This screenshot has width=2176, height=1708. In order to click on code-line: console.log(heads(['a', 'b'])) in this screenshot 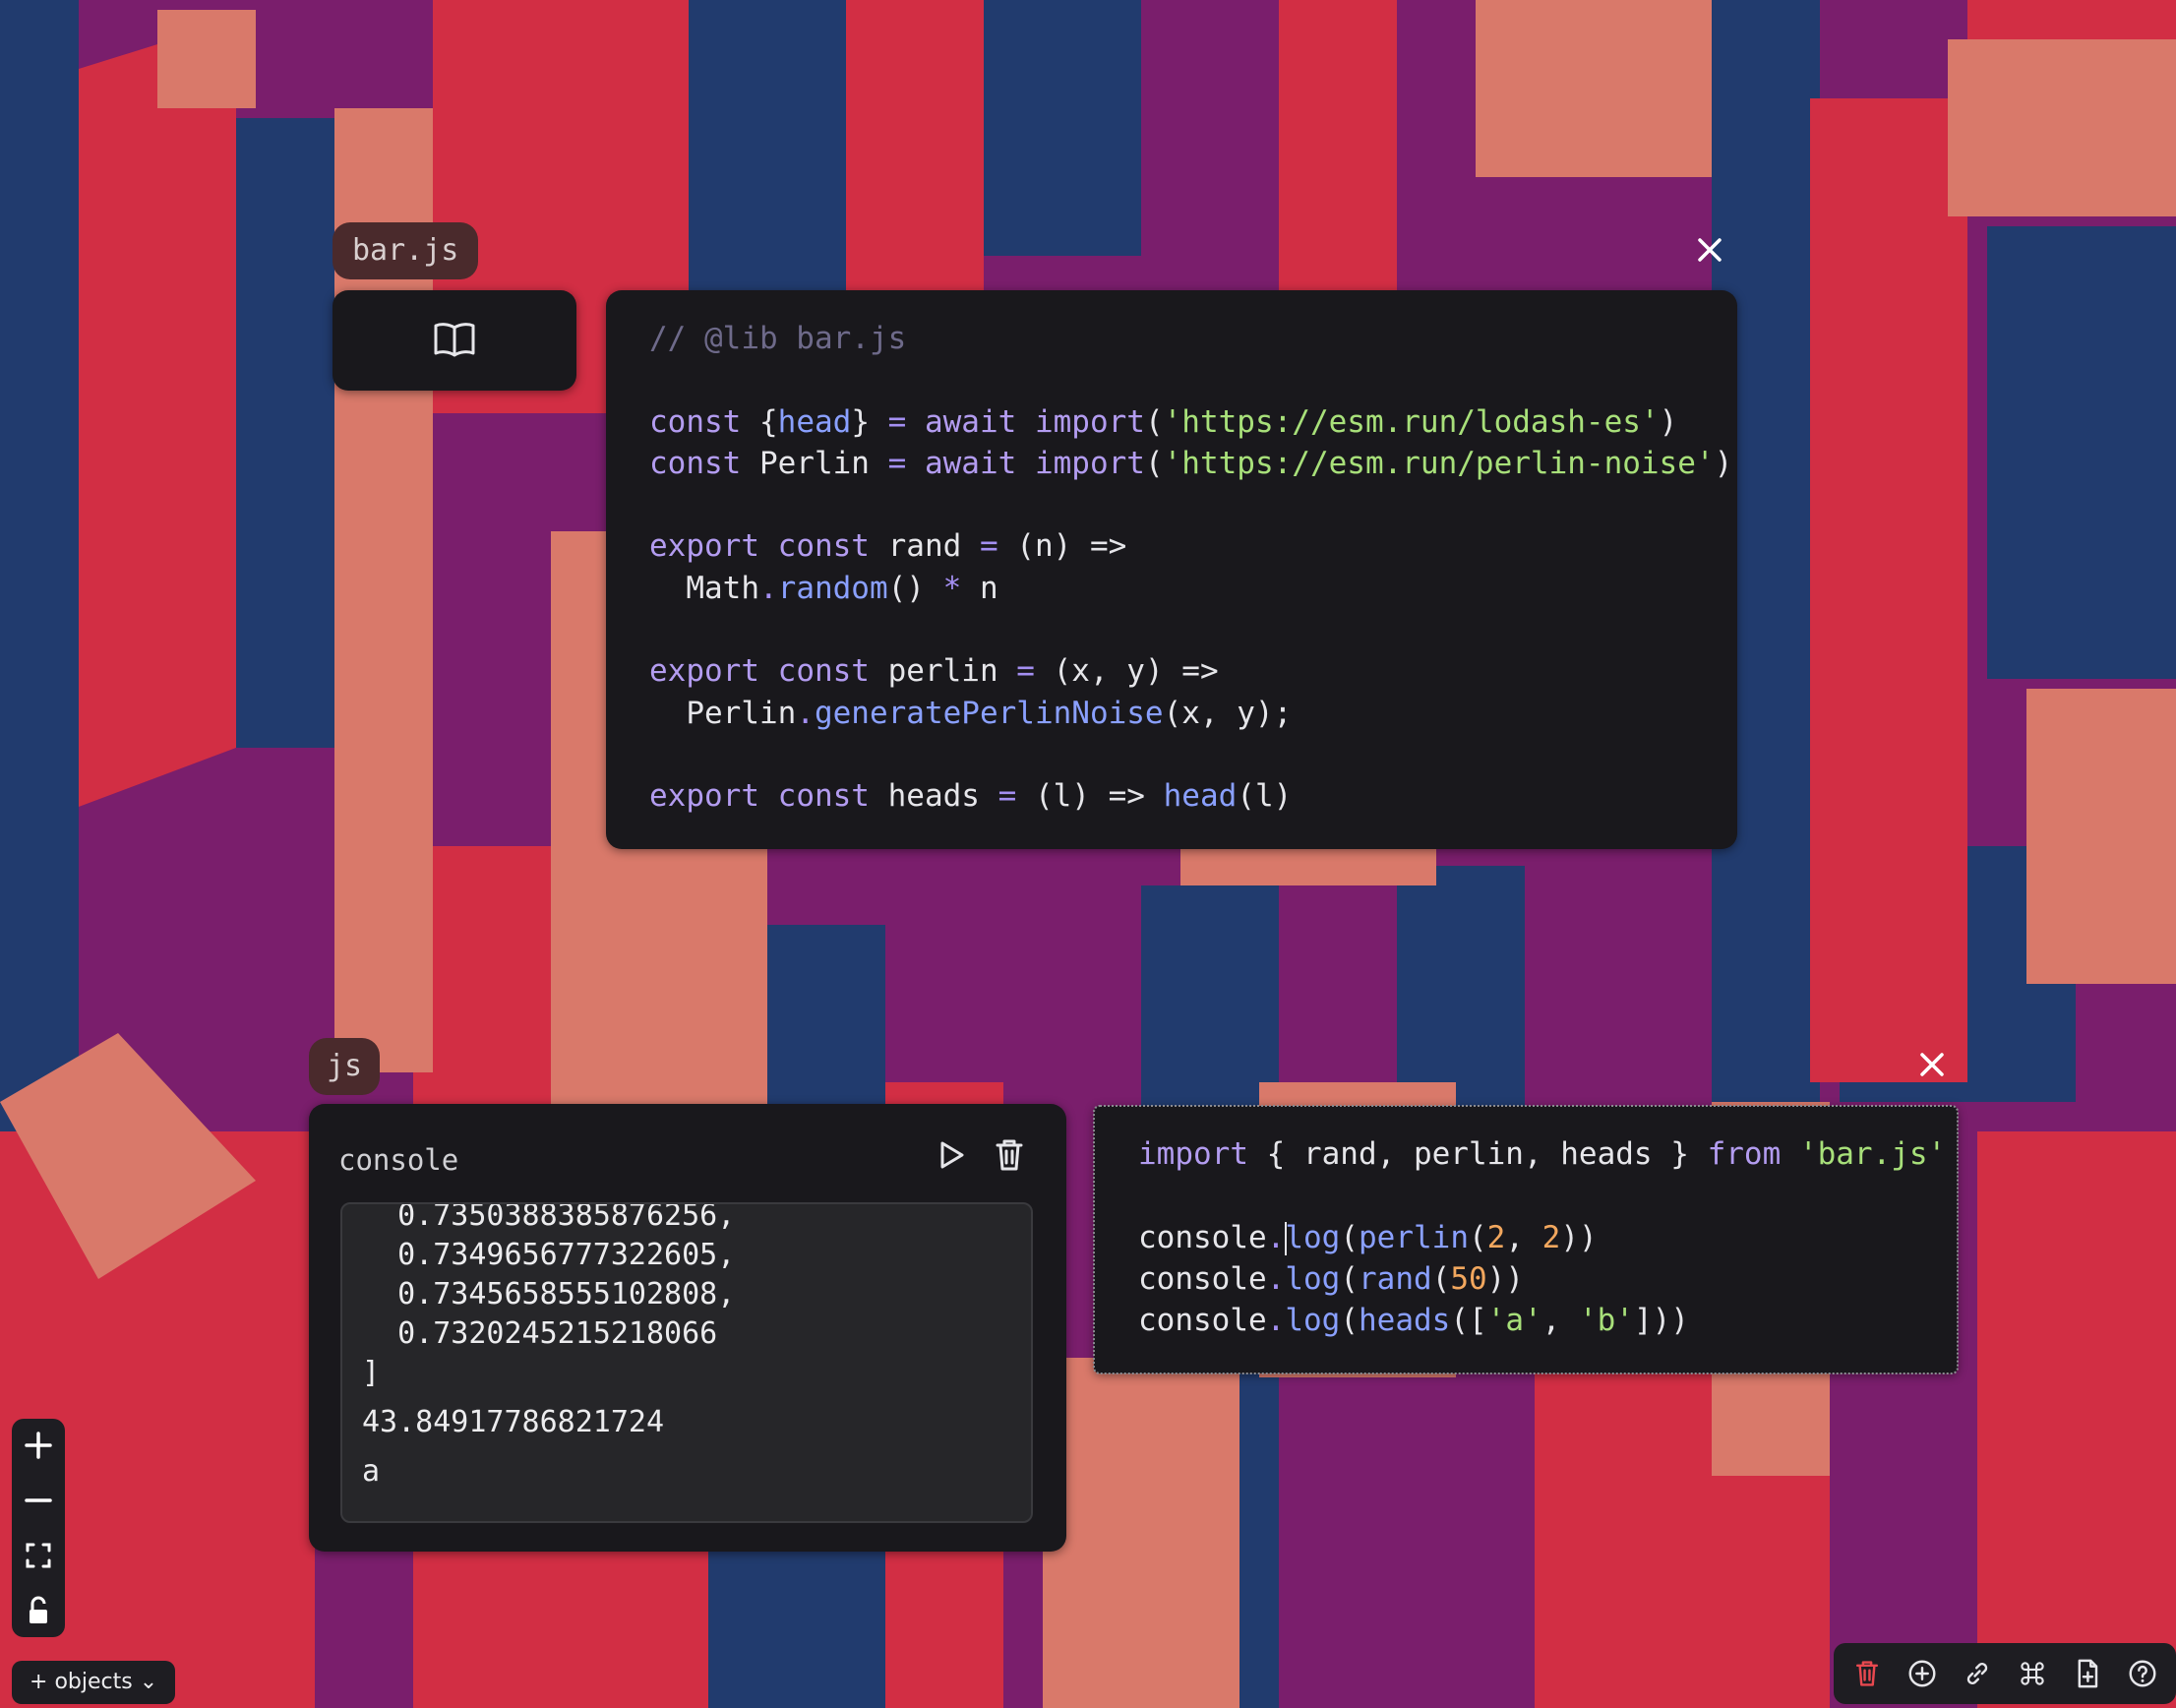, I will do `click(1542, 1320)`.